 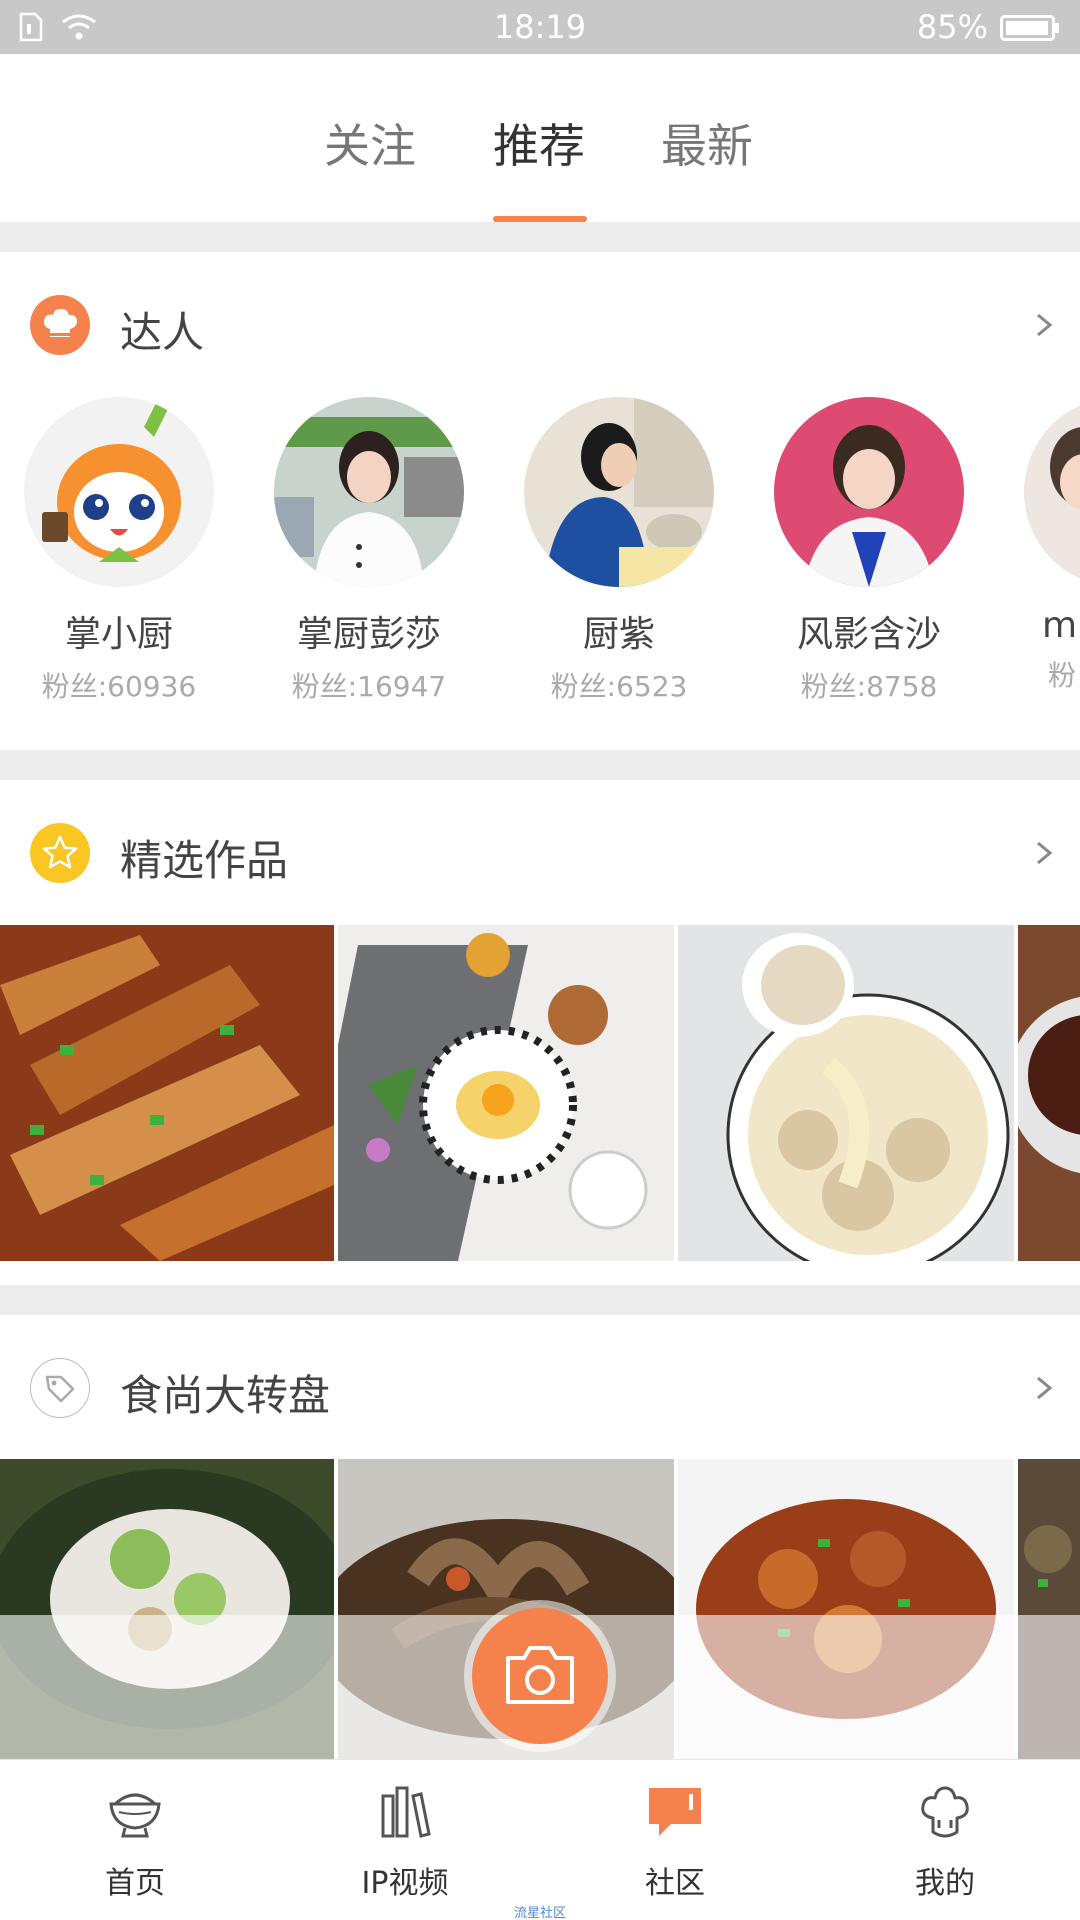 I want to click on featured-section-header: 精选作品, so click(x=540, y=853).